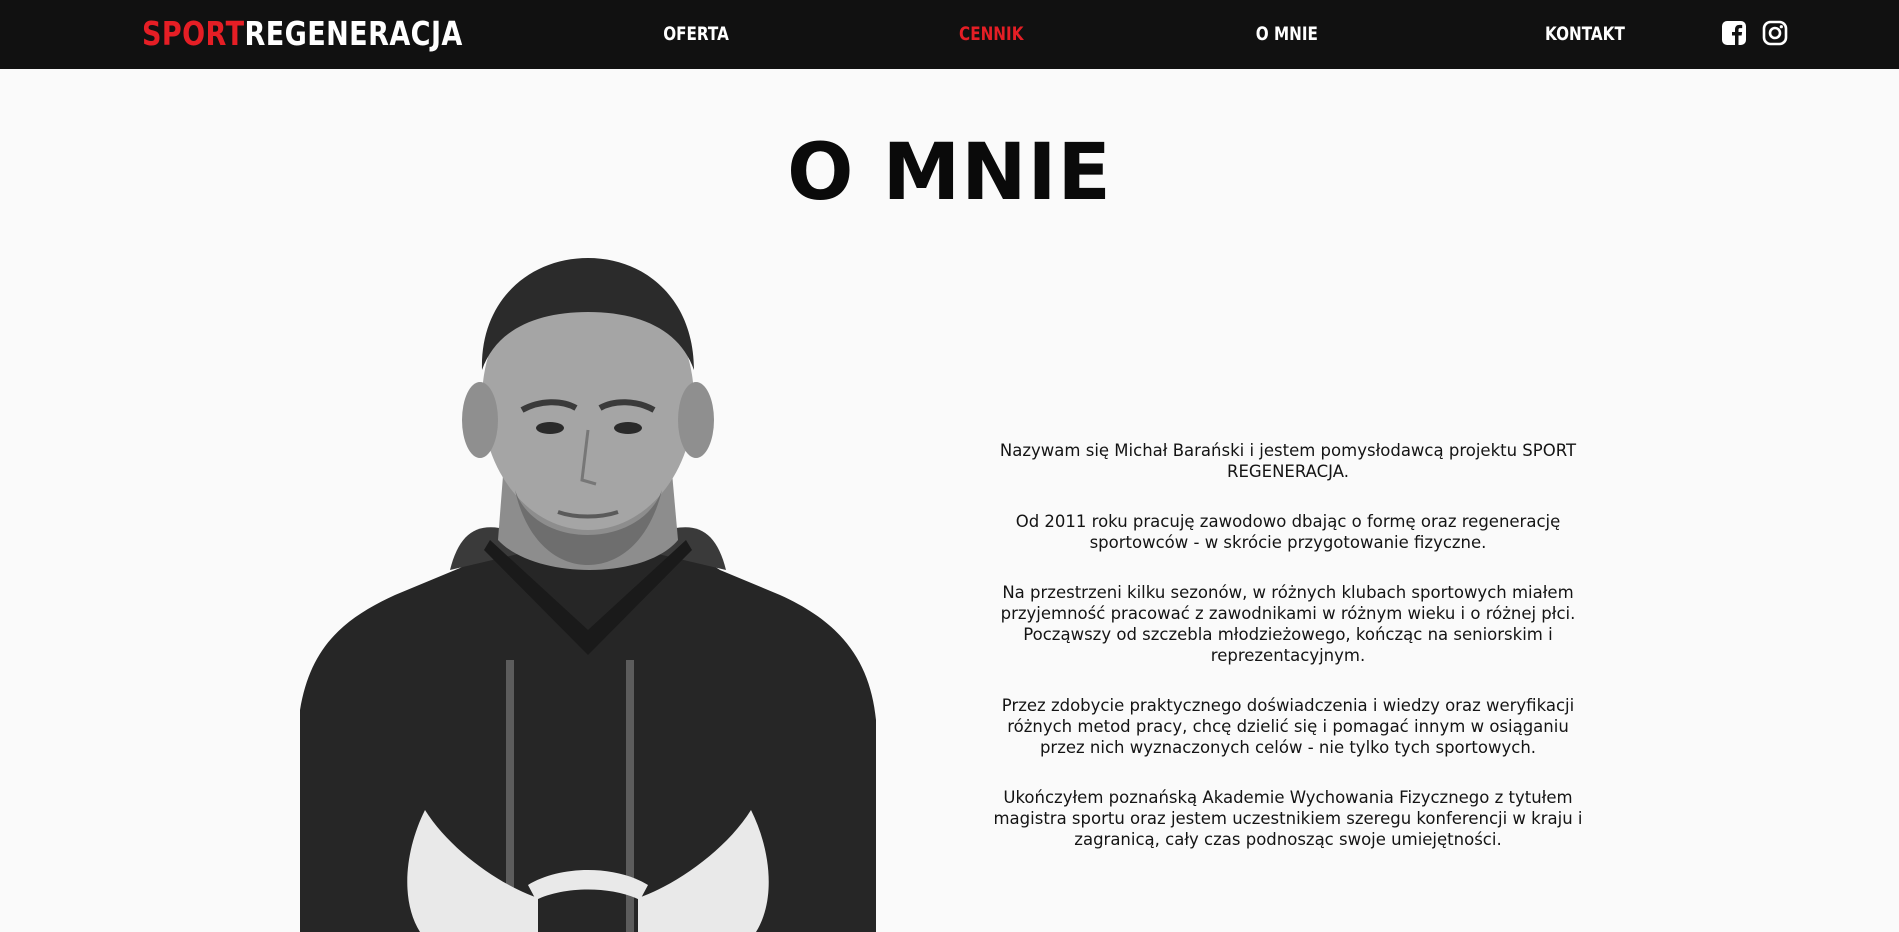 Image resolution: width=1899 pixels, height=932 pixels. What do you see at coordinates (1734, 33) in the screenshot?
I see `facebook-icon` at bounding box center [1734, 33].